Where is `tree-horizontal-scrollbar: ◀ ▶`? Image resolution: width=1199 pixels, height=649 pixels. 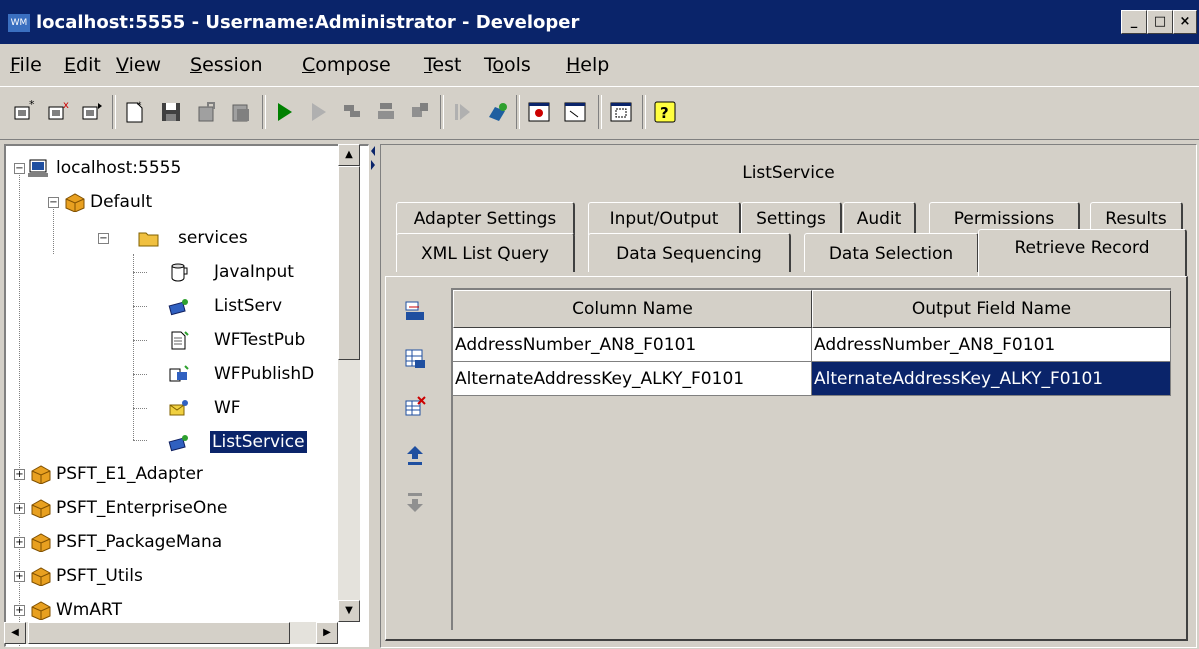 tree-horizontal-scrollbar: ◀ ▶ is located at coordinates (171, 633).